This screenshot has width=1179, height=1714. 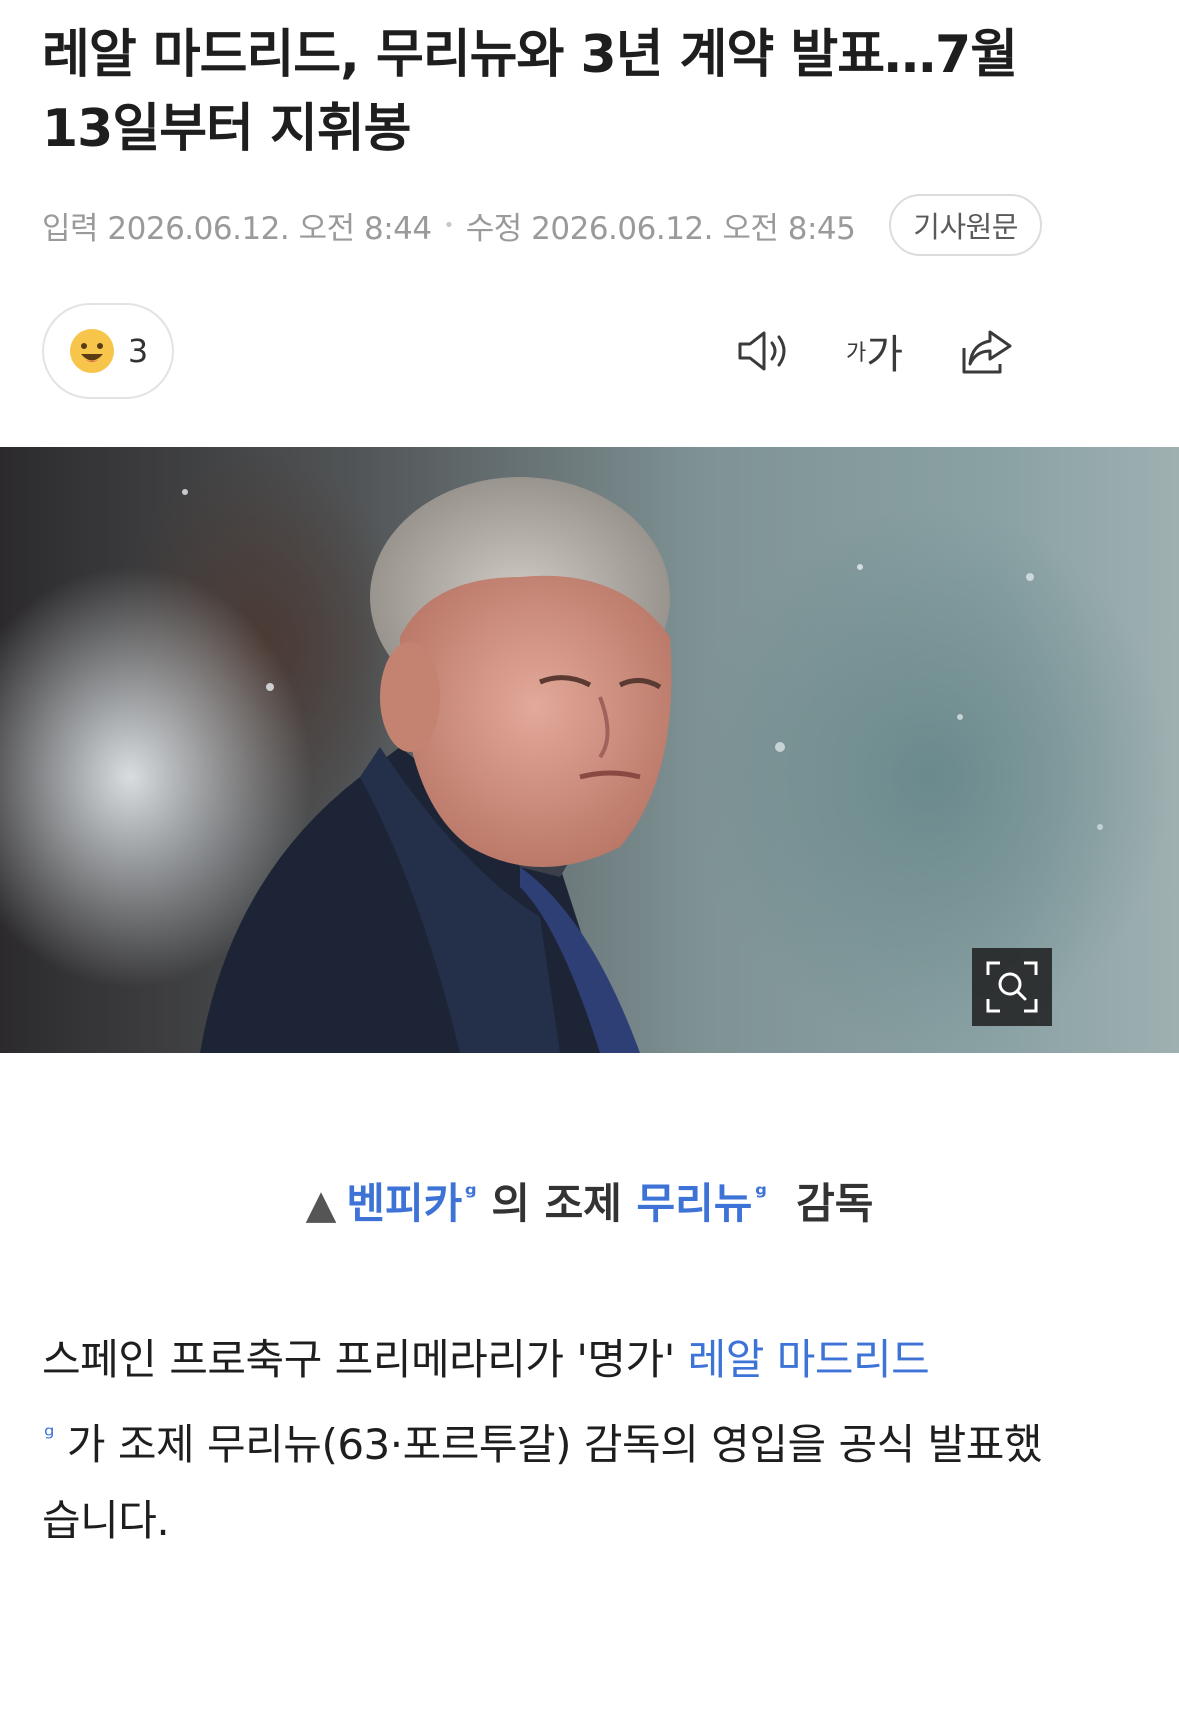 What do you see at coordinates (556, 1203) in the screenshot?
I see `caption-text-middle: 의 조제` at bounding box center [556, 1203].